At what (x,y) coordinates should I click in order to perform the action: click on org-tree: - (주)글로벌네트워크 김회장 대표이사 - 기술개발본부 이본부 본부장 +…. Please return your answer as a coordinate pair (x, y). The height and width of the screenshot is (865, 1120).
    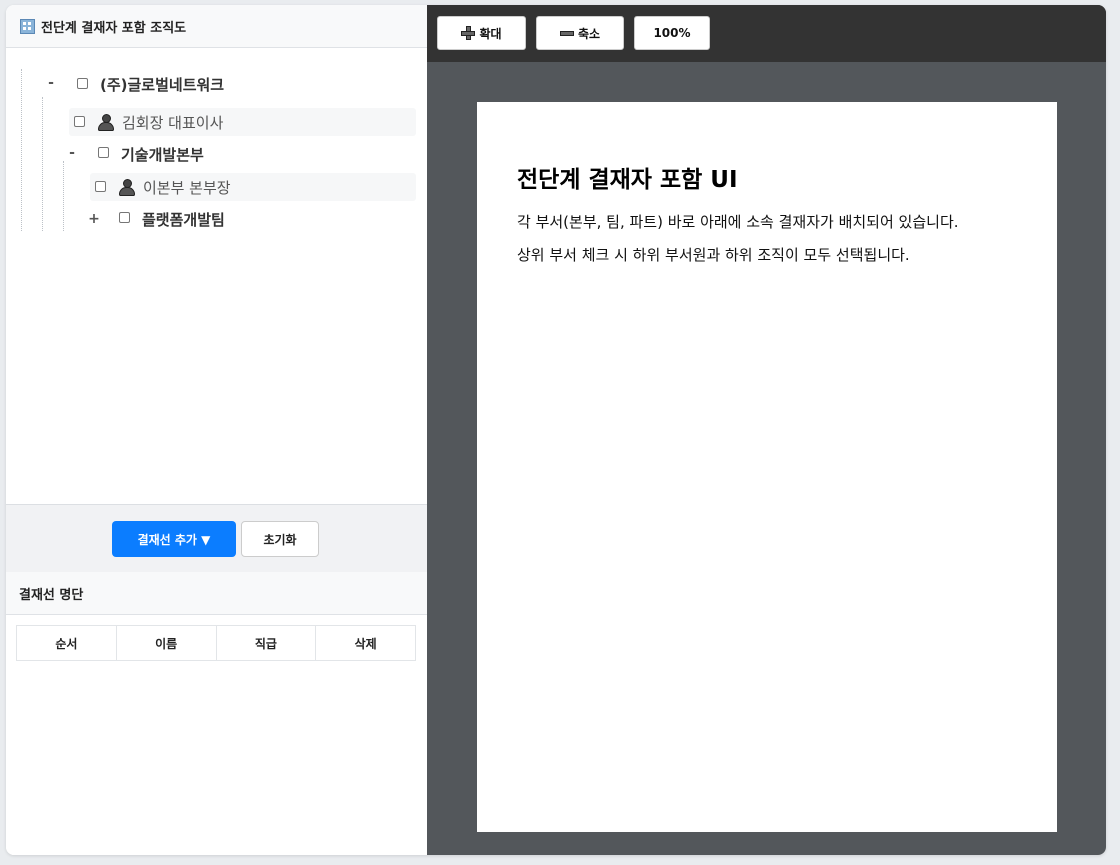
    Looking at the image, I should click on (218, 150).